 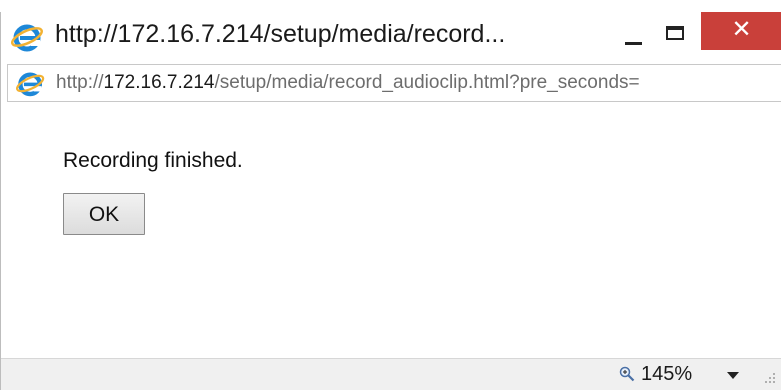 I want to click on close-icon: ✕, so click(x=741, y=29).